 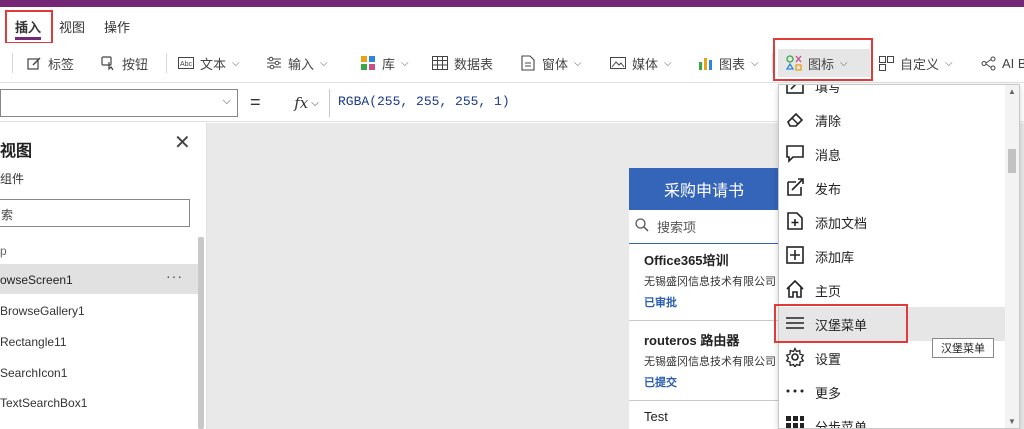 What do you see at coordinates (1012, 256) in the screenshot?
I see `dropdown-scrollbar: ▲ ▼` at bounding box center [1012, 256].